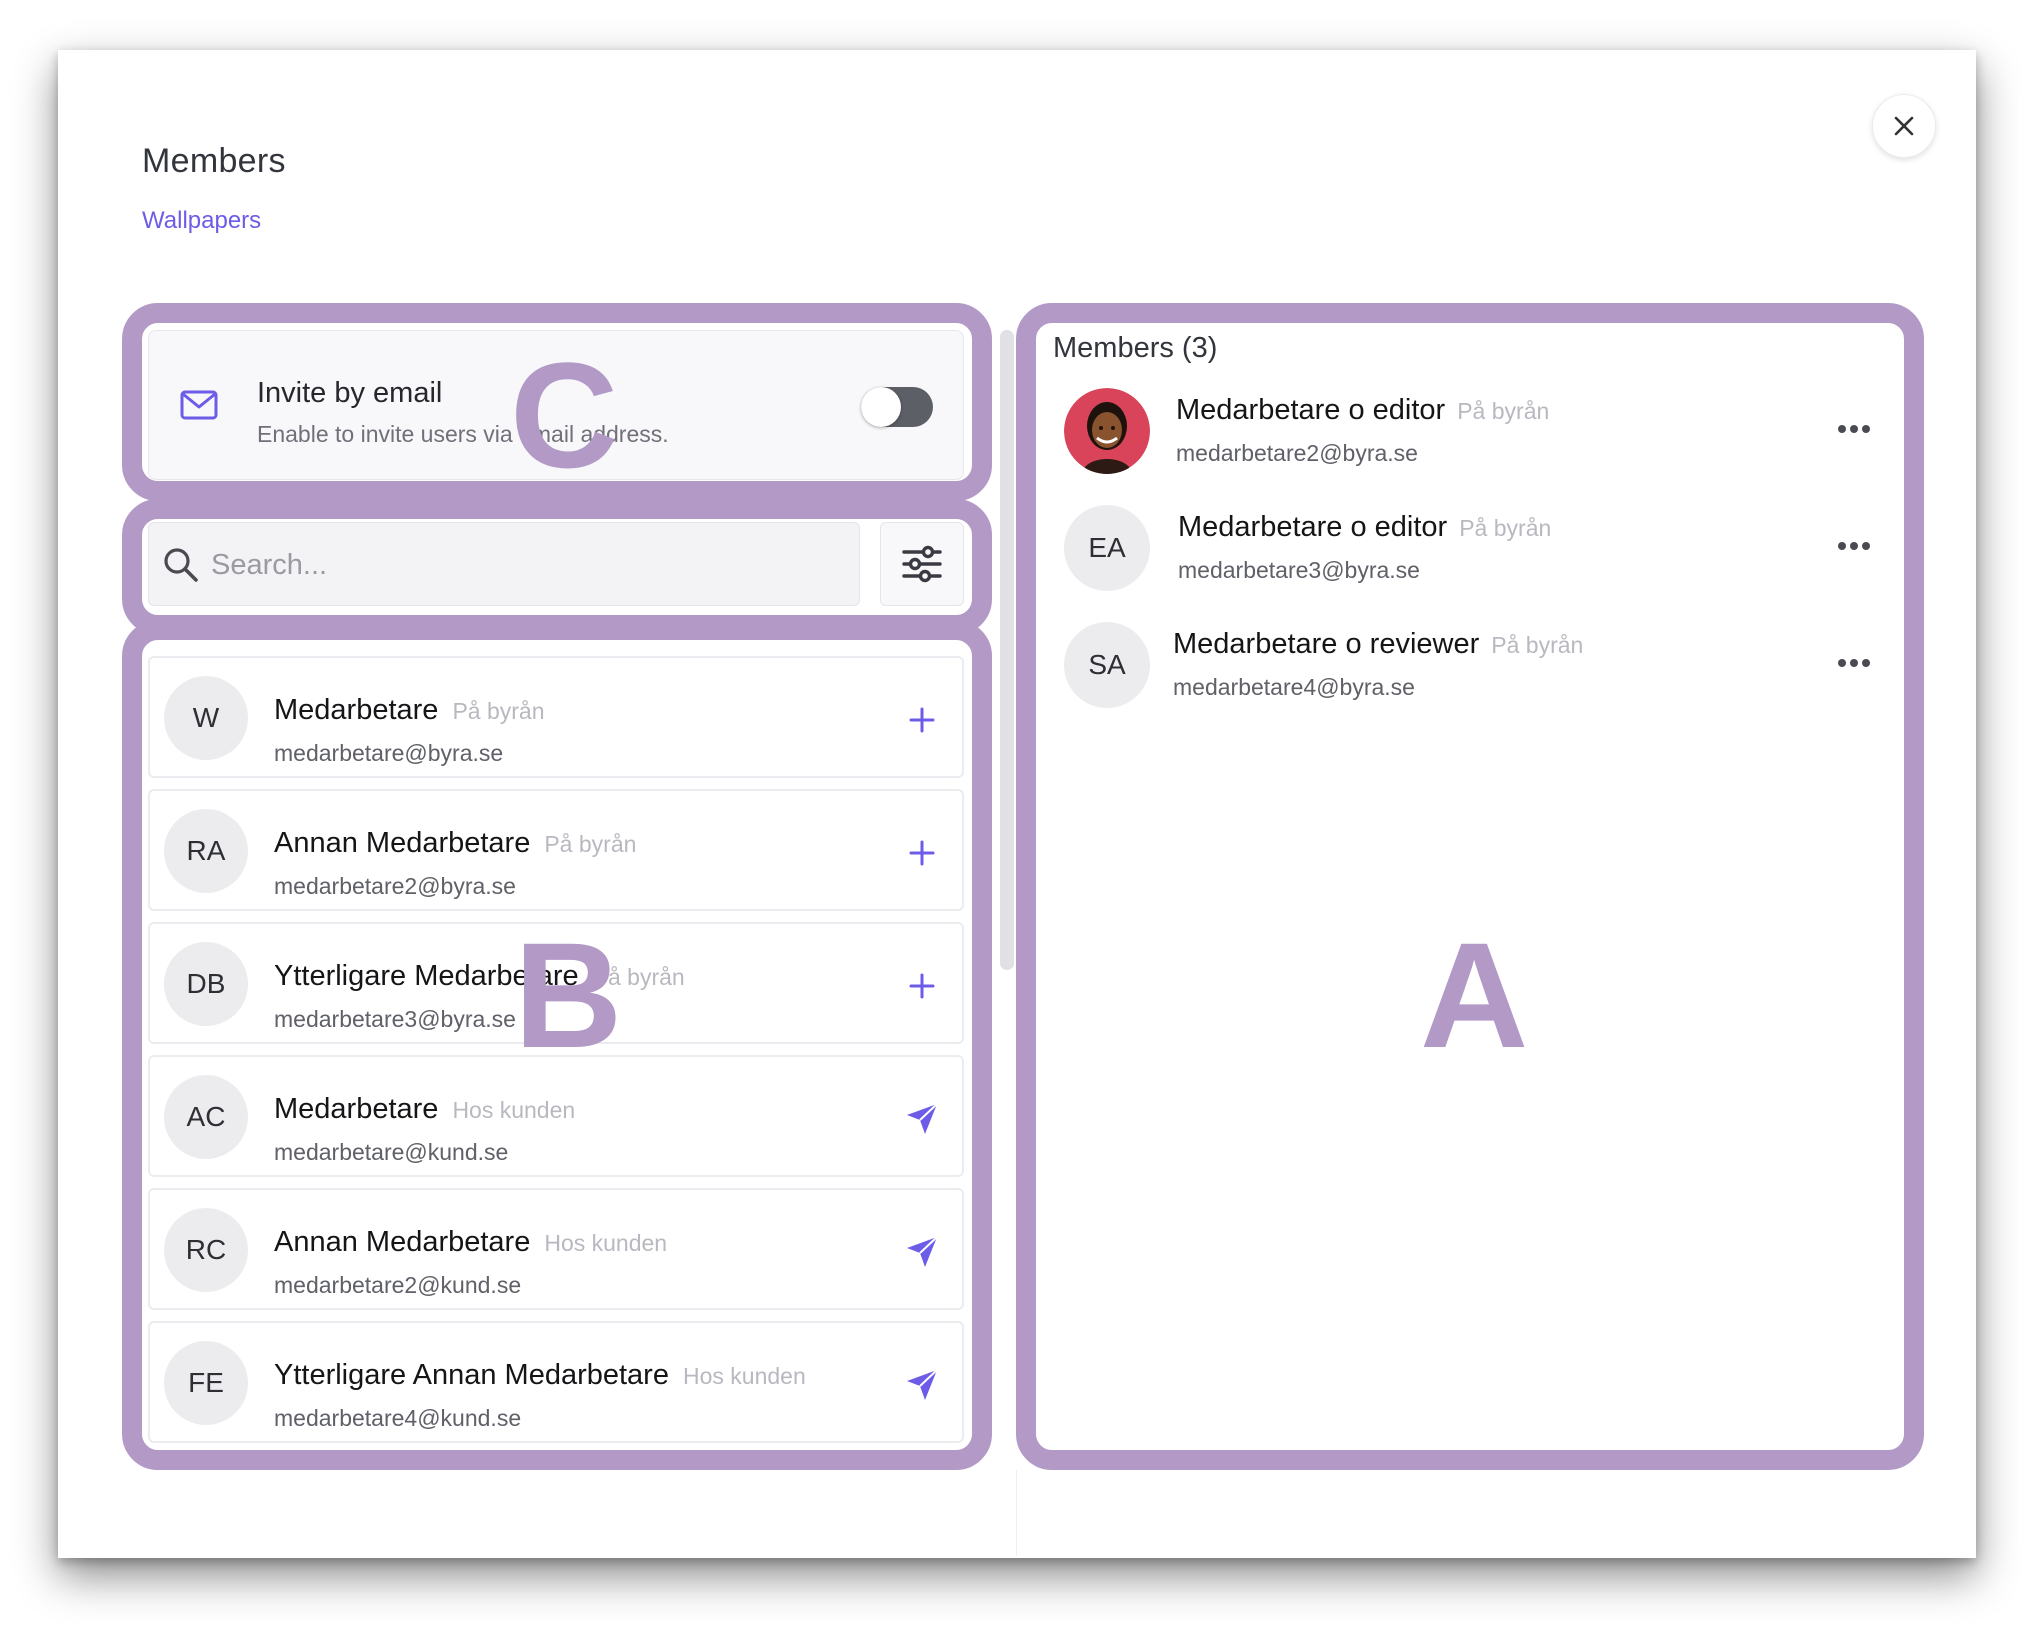 The height and width of the screenshot is (1644, 2034). What do you see at coordinates (201, 221) in the screenshot?
I see `project-link: Wallpapers` at bounding box center [201, 221].